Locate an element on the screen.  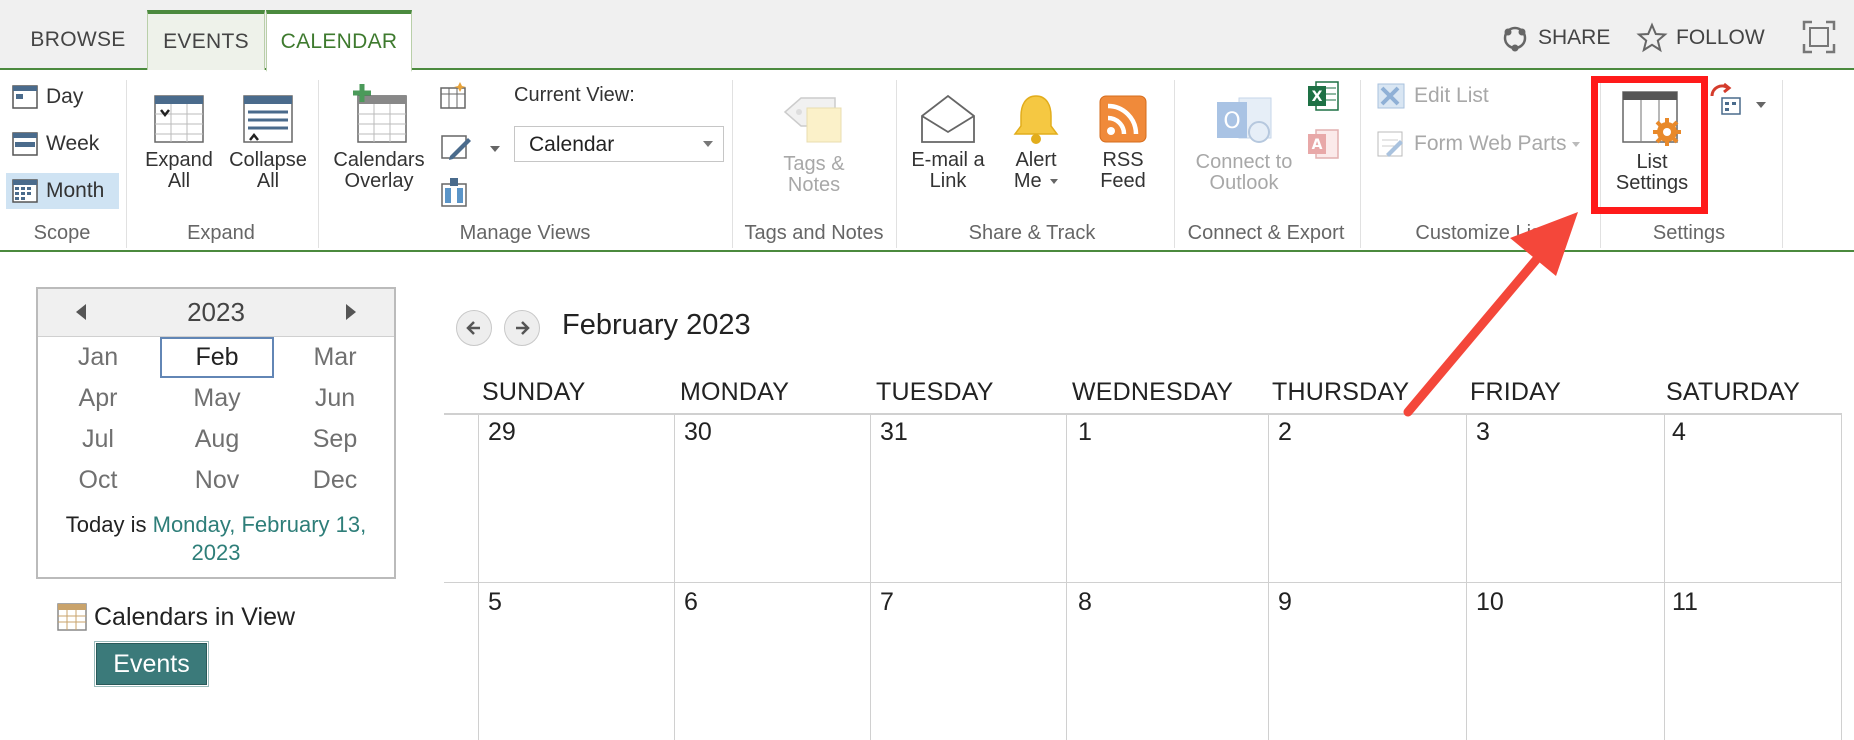
expand-all-button: Expand All is located at coordinates (179, 142).